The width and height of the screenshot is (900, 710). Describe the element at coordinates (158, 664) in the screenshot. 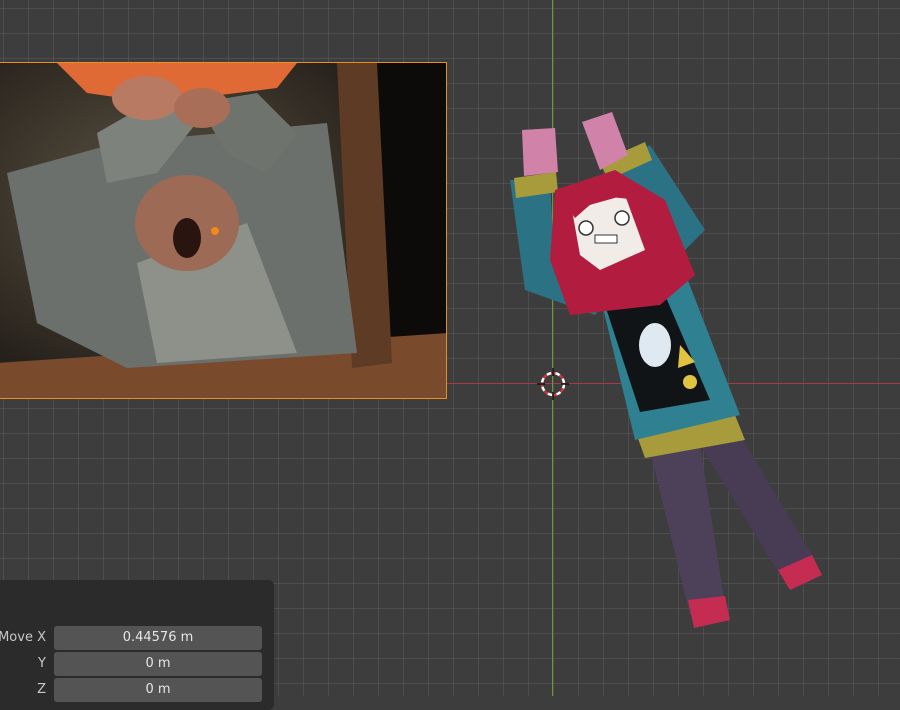

I see `move-y-field: 0 m` at that location.